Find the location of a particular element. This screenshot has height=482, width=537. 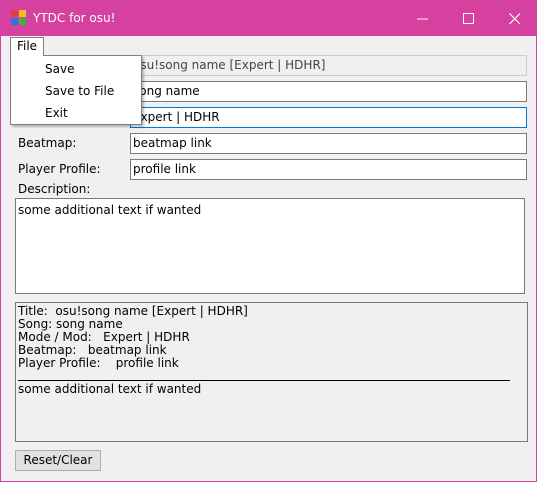

menu-file: File is located at coordinates (27, 46).